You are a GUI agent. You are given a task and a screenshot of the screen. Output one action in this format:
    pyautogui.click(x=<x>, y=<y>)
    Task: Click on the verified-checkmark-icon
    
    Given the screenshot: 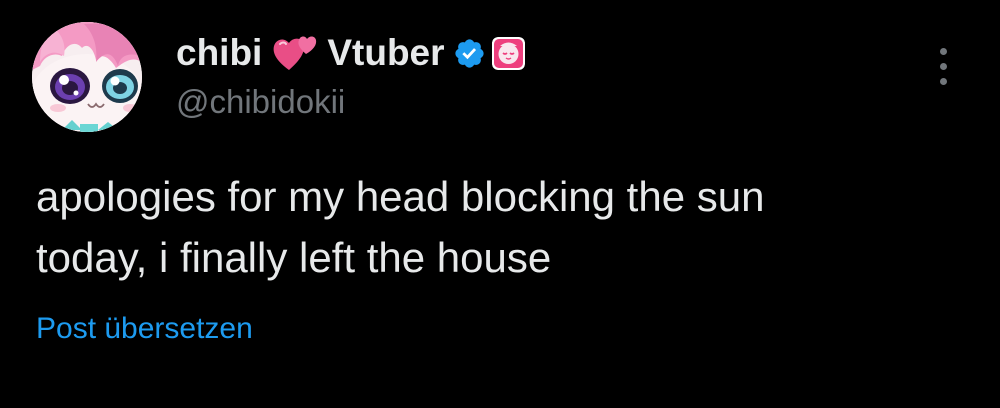 What is the action you would take?
    pyautogui.click(x=469, y=53)
    